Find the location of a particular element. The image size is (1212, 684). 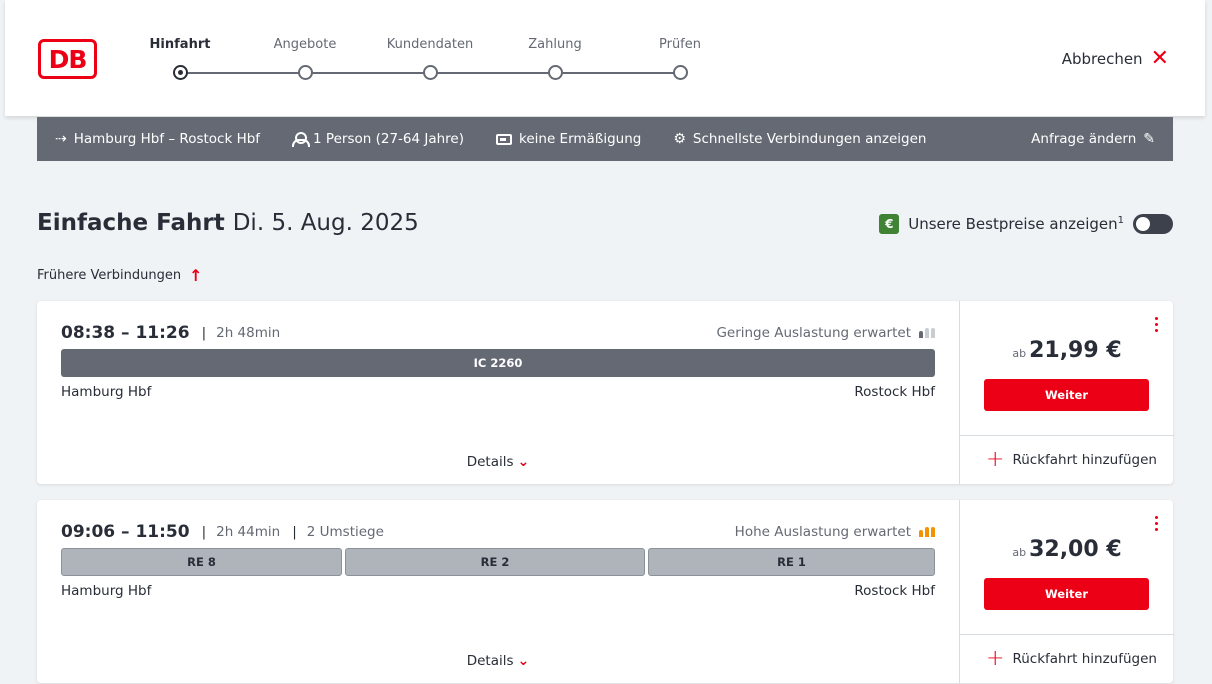

bestprice-toggle-row: € Unsere Bestpreise anzeigen1 is located at coordinates (1026, 224).